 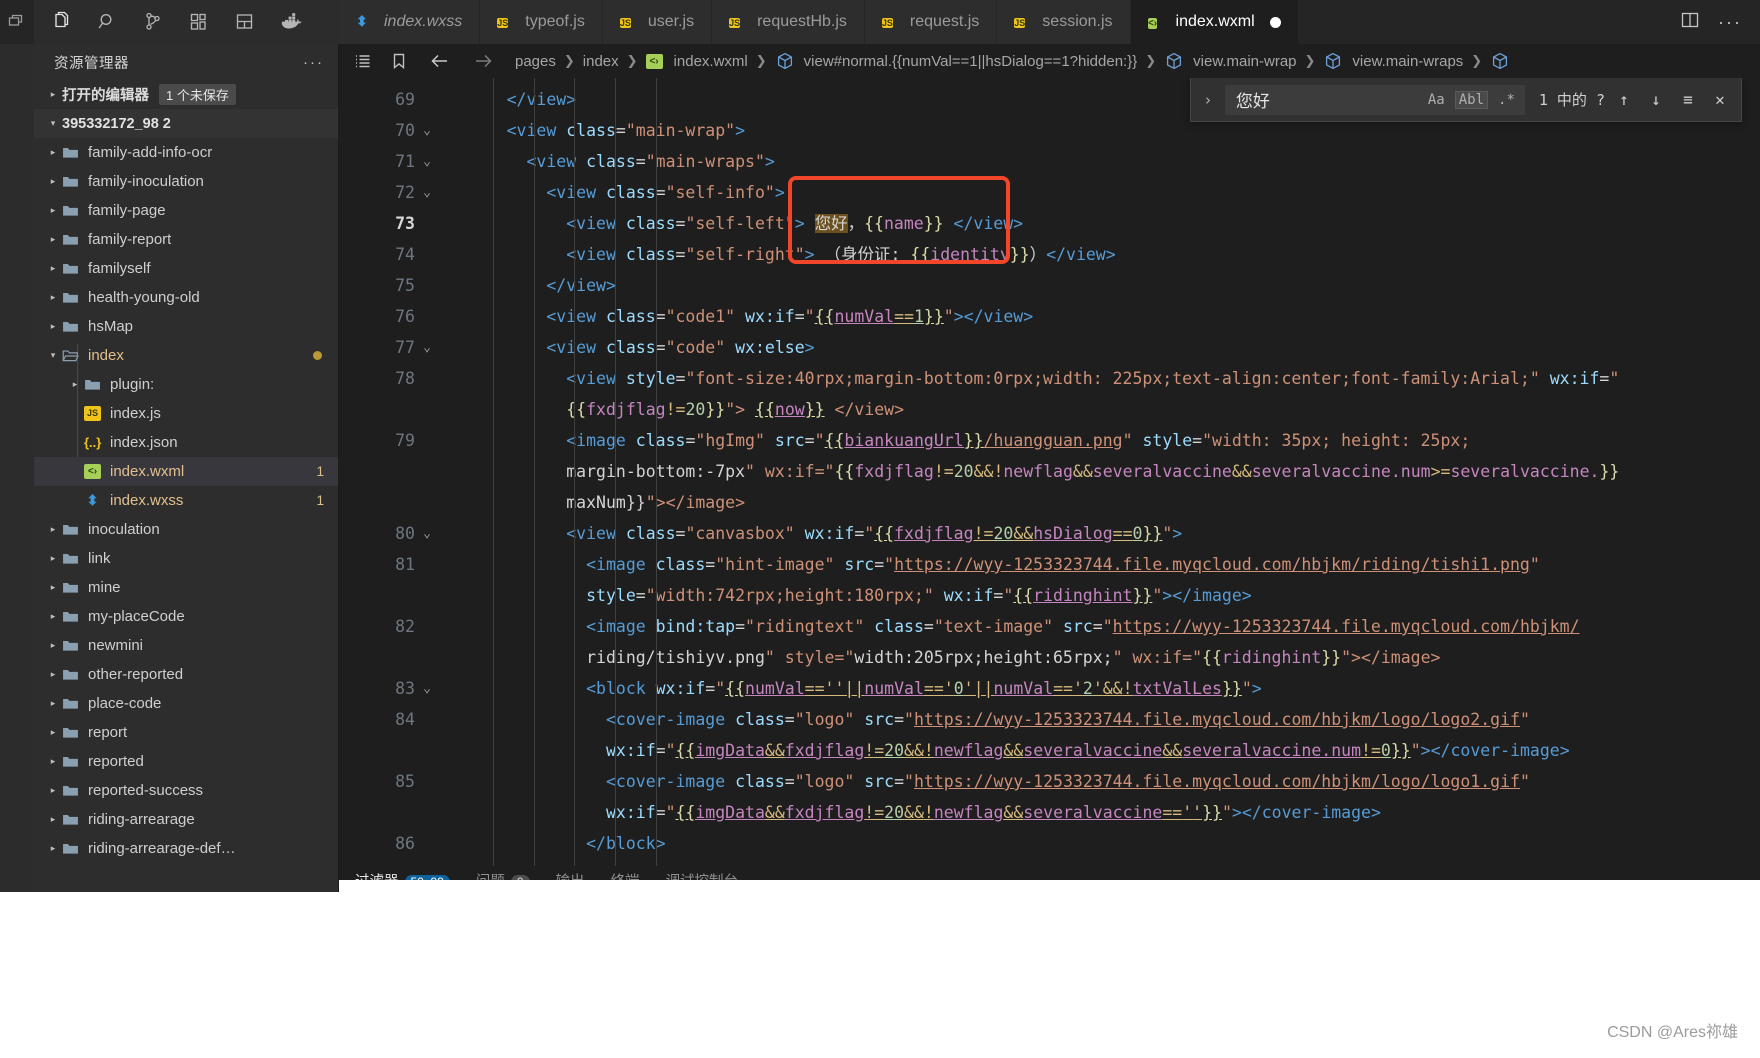 What do you see at coordinates (1720, 99) in the screenshot?
I see `close-icon: ✕` at bounding box center [1720, 99].